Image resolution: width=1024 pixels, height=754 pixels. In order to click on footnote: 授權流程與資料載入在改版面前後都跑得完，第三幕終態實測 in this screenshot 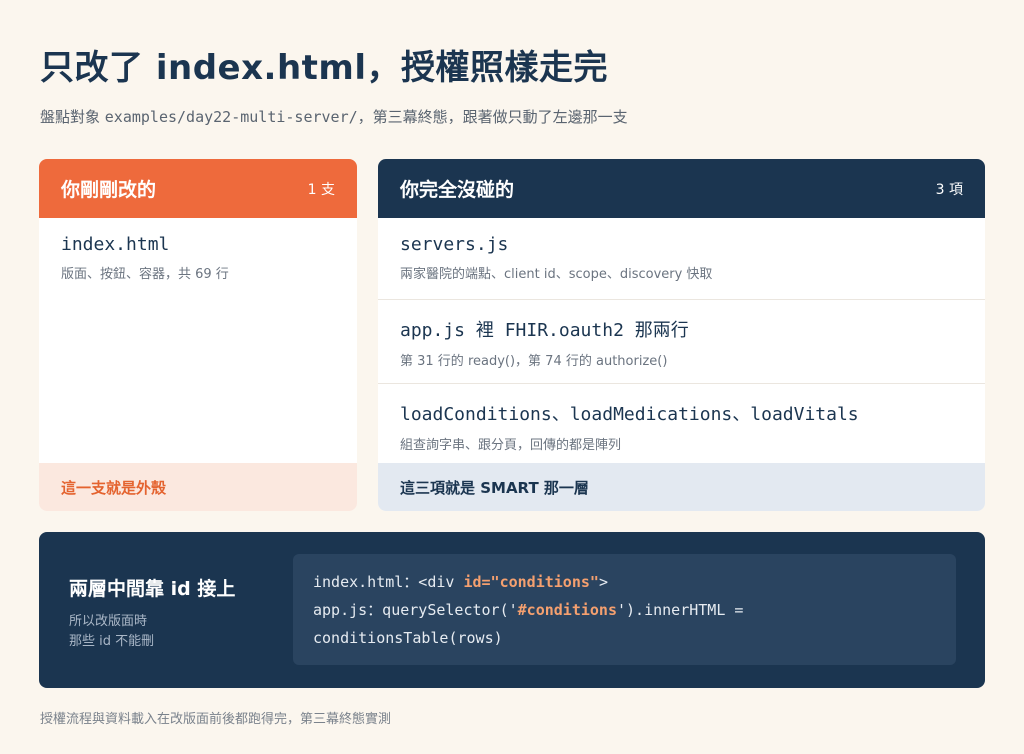, I will do `click(216, 719)`.